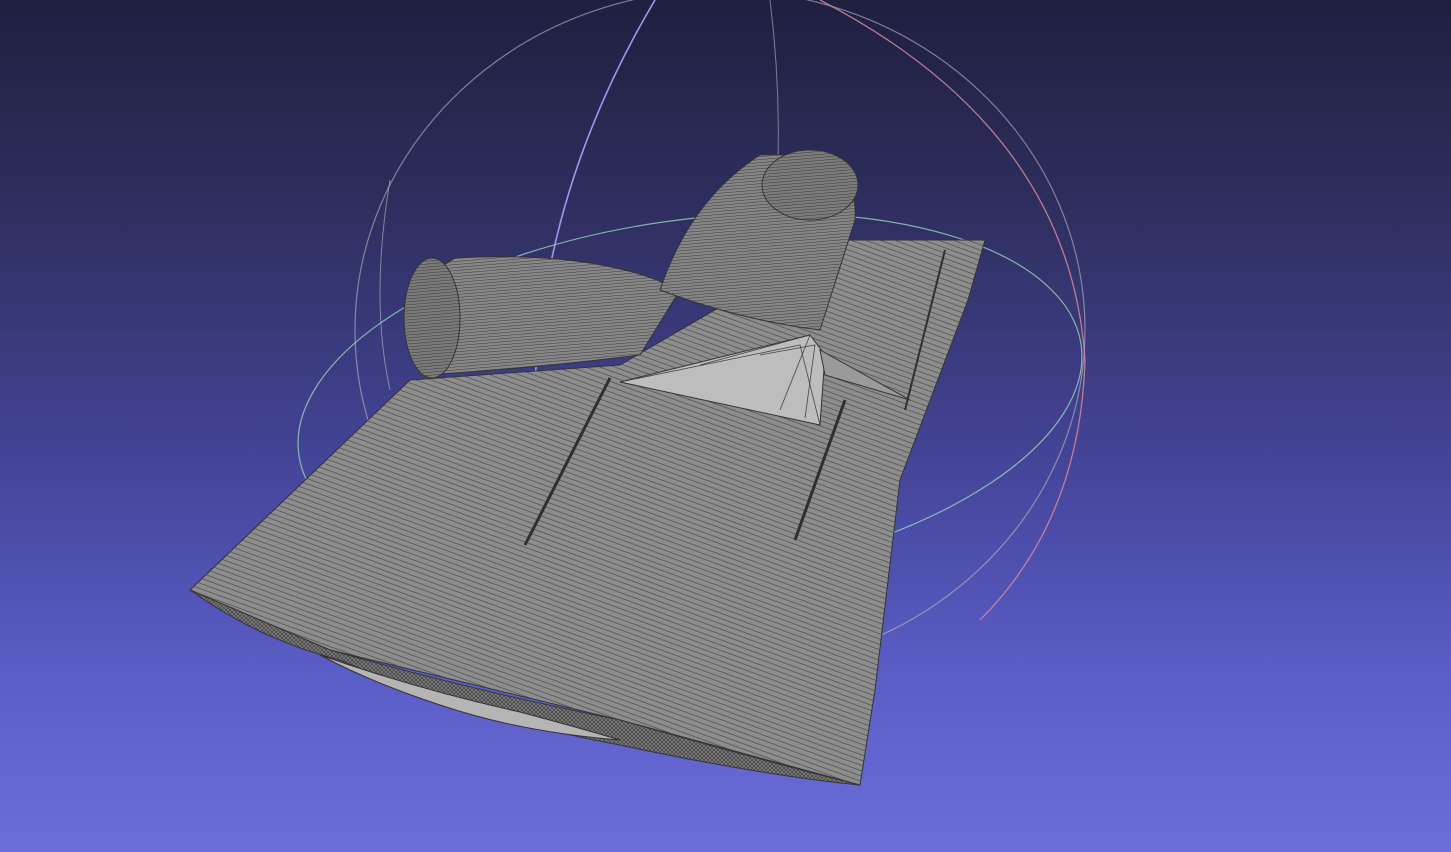 The width and height of the screenshot is (1451, 852). I want to click on trackball-meridian, so click(385, 285).